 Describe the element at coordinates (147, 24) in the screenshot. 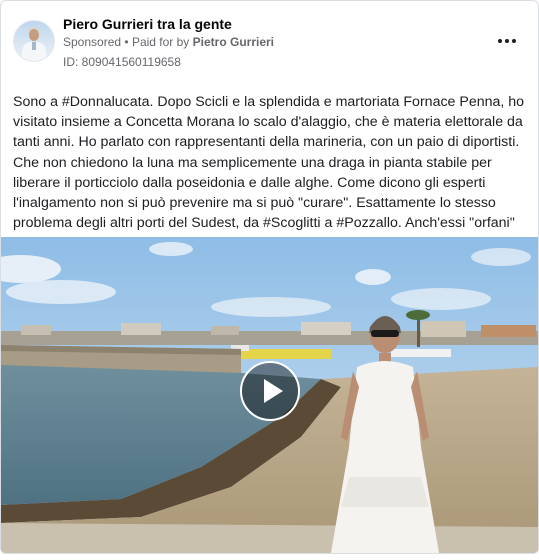

I see `page-name: Piero Gurrieri tra la gente` at that location.